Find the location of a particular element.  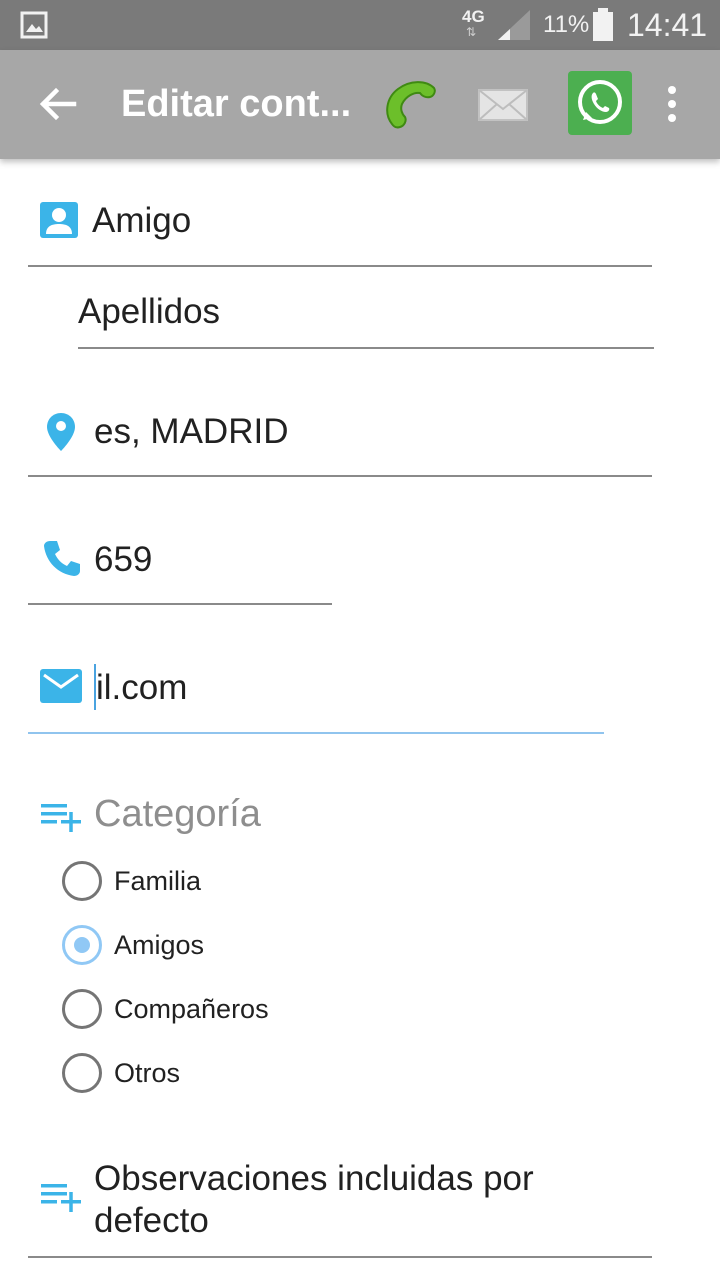

surname-underline is located at coordinates (366, 348).